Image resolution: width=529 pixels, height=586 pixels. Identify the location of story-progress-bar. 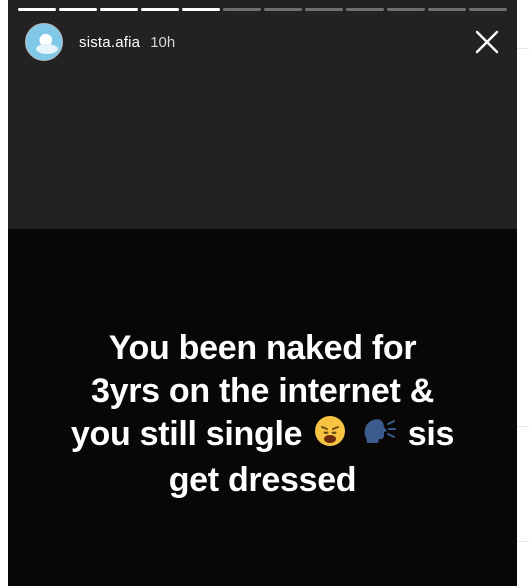
(262, 9).